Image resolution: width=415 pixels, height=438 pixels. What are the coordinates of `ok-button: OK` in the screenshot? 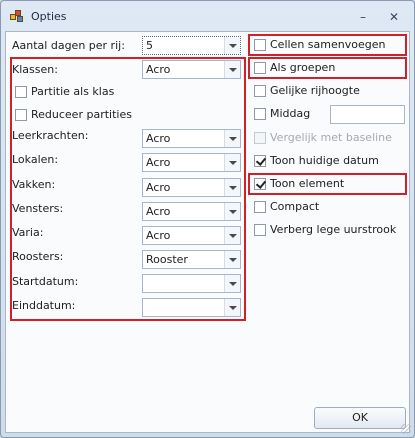 It's located at (360, 418).